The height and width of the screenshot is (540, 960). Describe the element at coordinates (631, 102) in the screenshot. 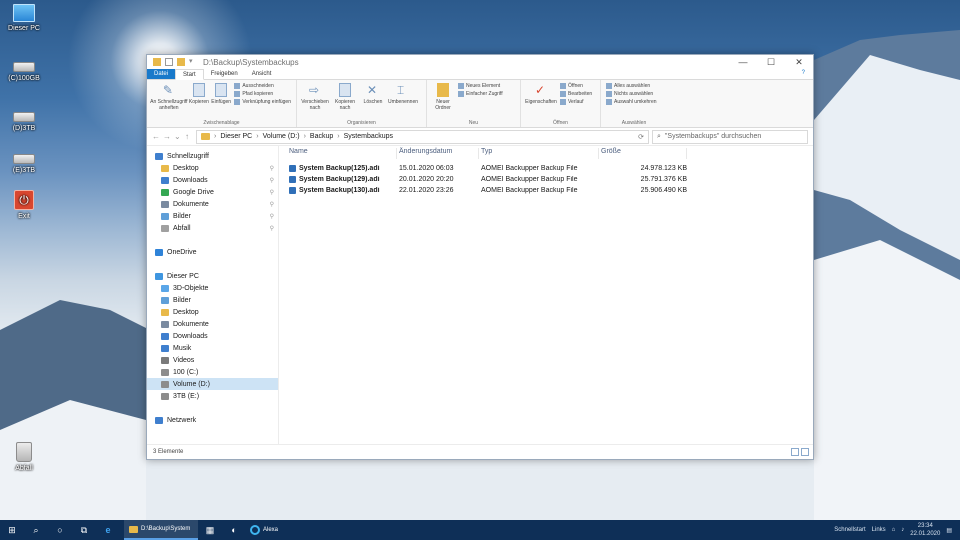

I see `invert-selection-button: Auswahl umkehren` at that location.